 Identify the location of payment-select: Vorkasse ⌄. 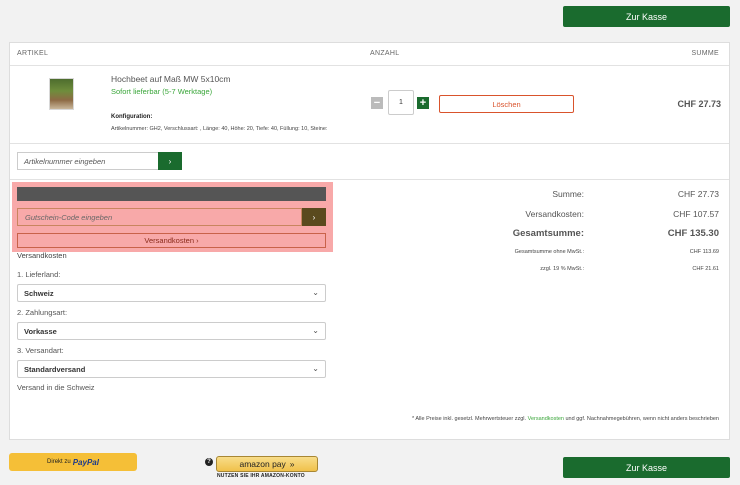
(171, 331).